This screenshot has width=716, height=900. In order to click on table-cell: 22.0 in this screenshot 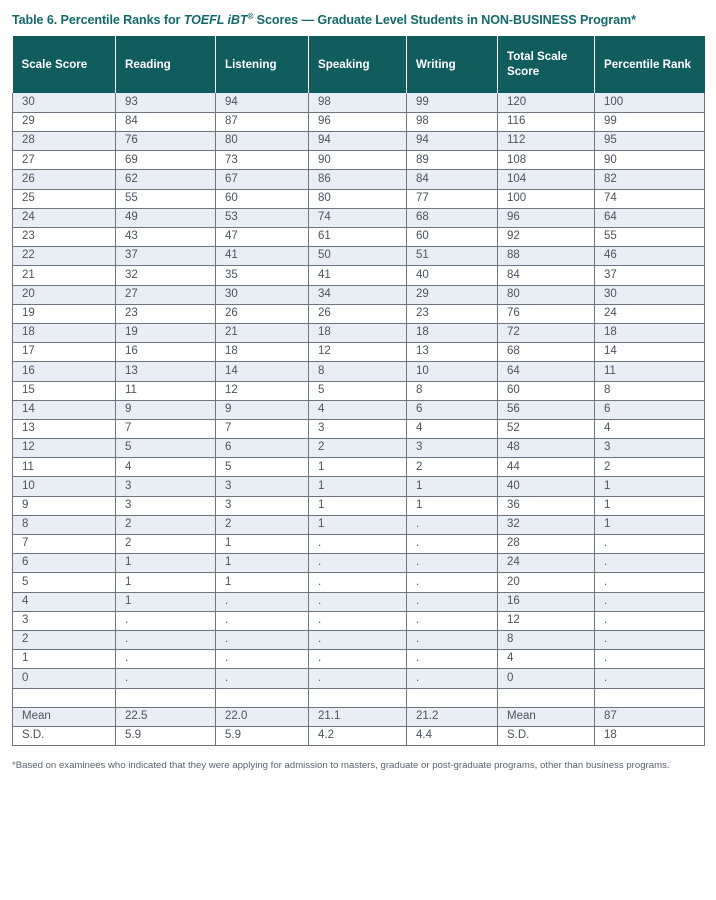, I will do `click(262, 717)`.